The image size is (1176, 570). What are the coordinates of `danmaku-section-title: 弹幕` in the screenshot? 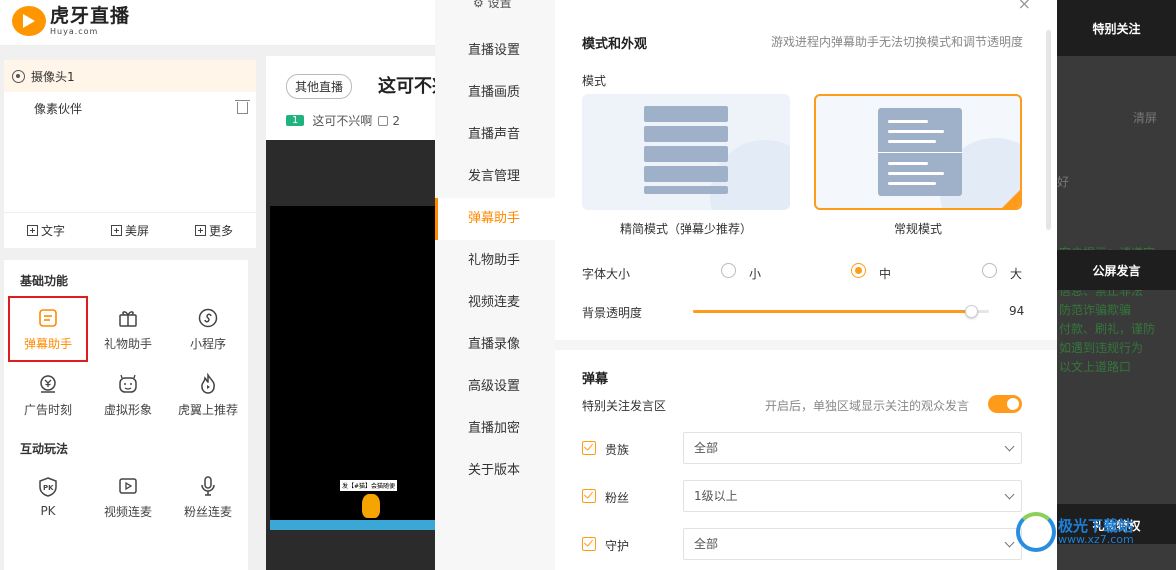 It's located at (595, 379).